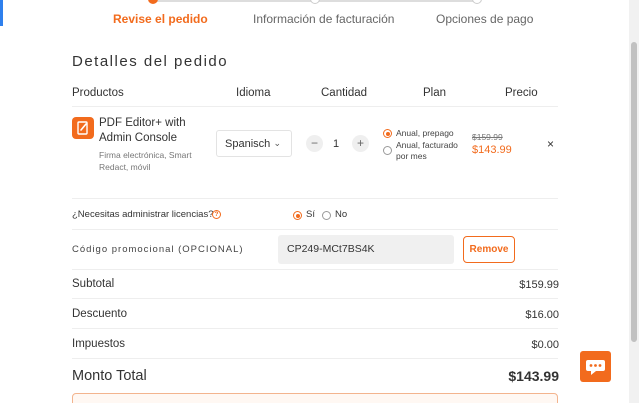  What do you see at coordinates (314, 143) in the screenshot?
I see `quantity-decrement-button: −` at bounding box center [314, 143].